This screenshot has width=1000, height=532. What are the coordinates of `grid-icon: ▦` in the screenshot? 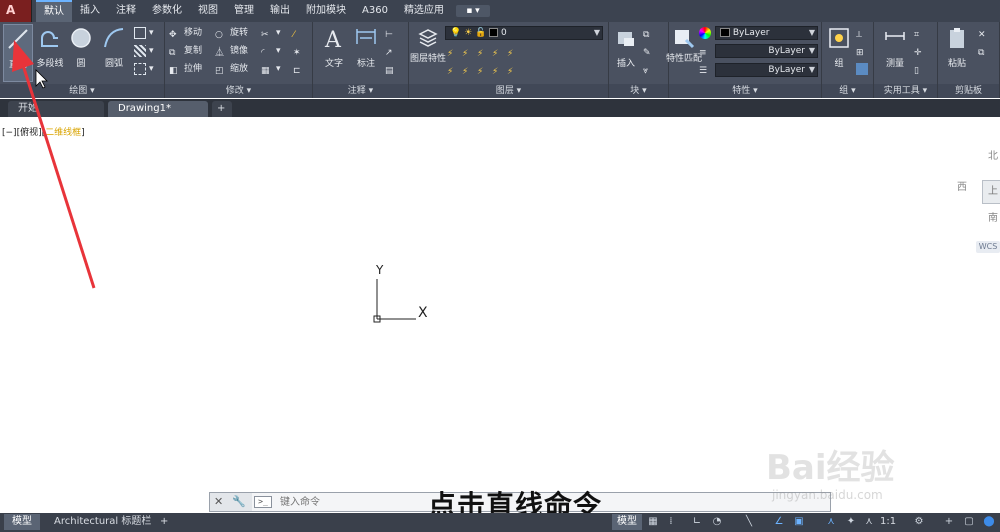 It's located at (653, 522).